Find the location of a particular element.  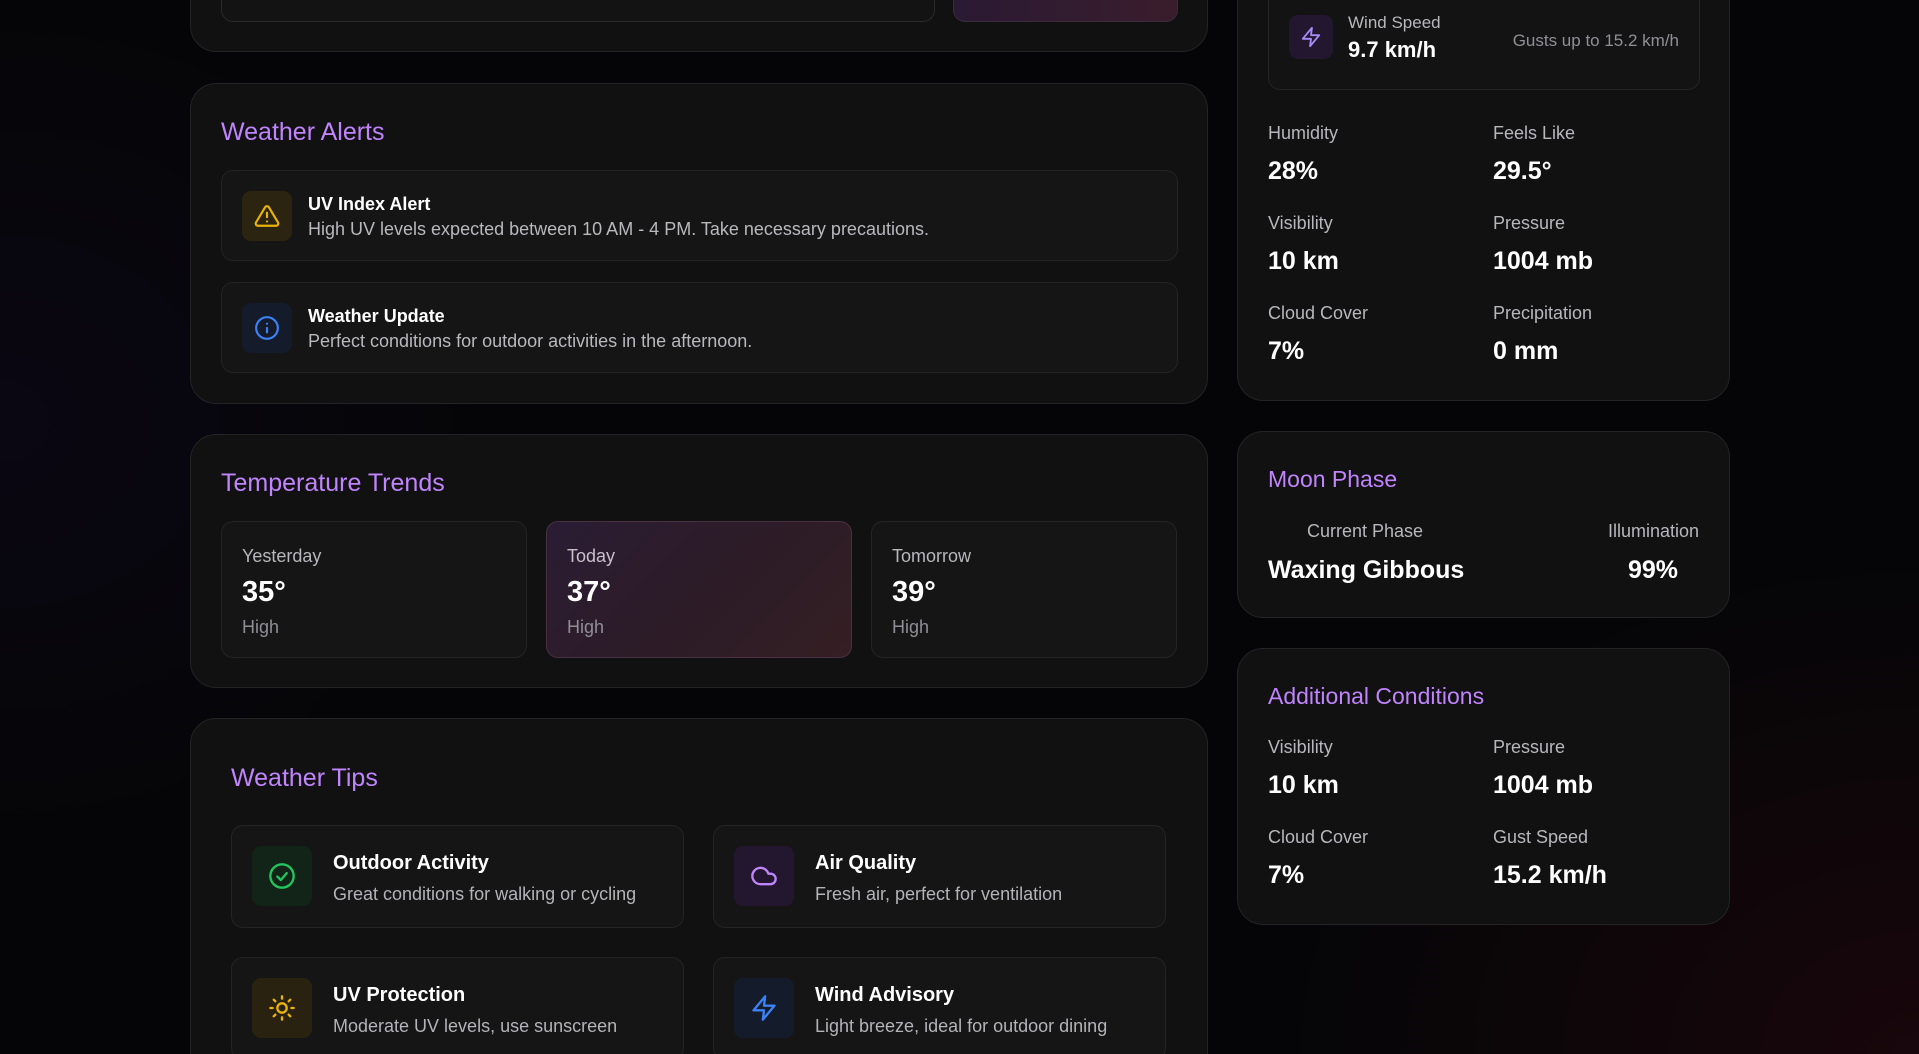

sun-icon is located at coordinates (282, 1008).